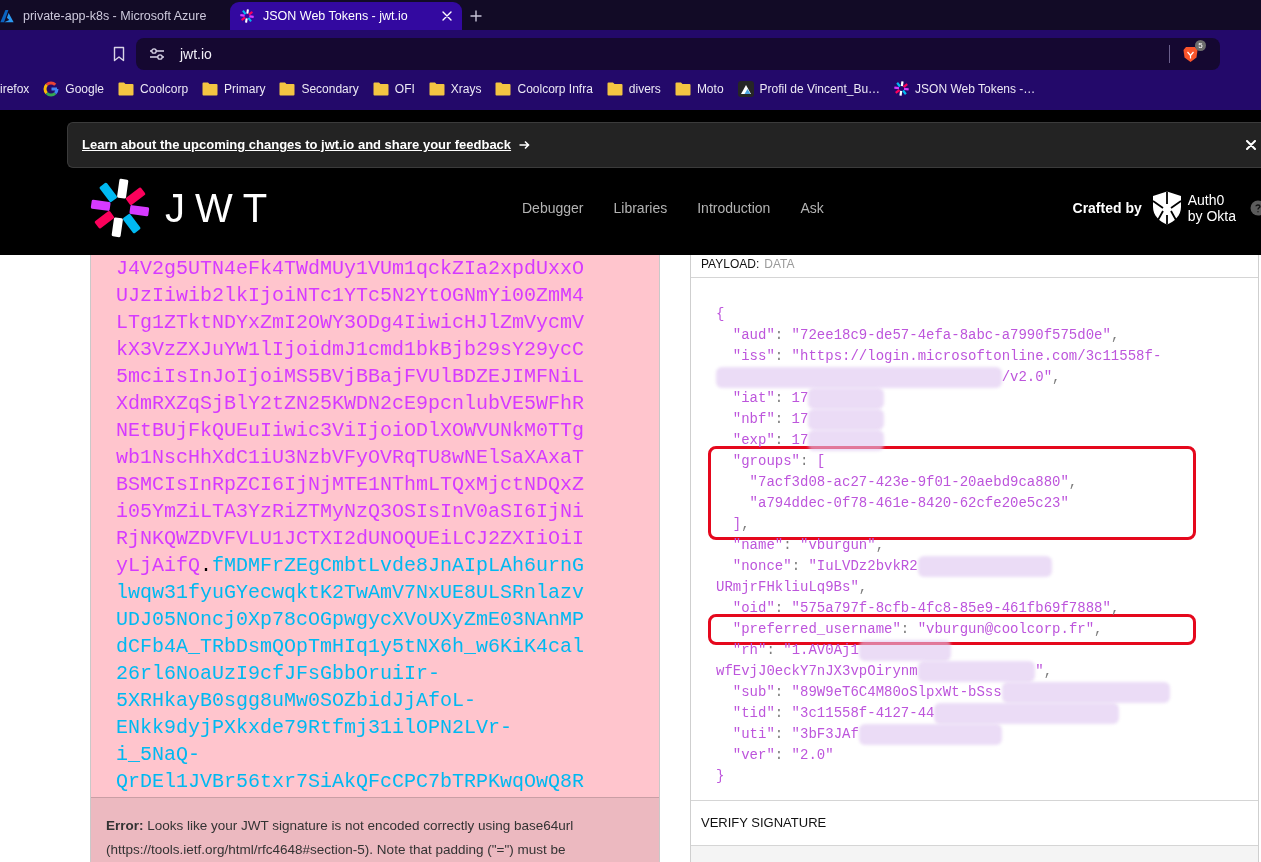  I want to click on code-line: "iat": 17, so click(770, 398).